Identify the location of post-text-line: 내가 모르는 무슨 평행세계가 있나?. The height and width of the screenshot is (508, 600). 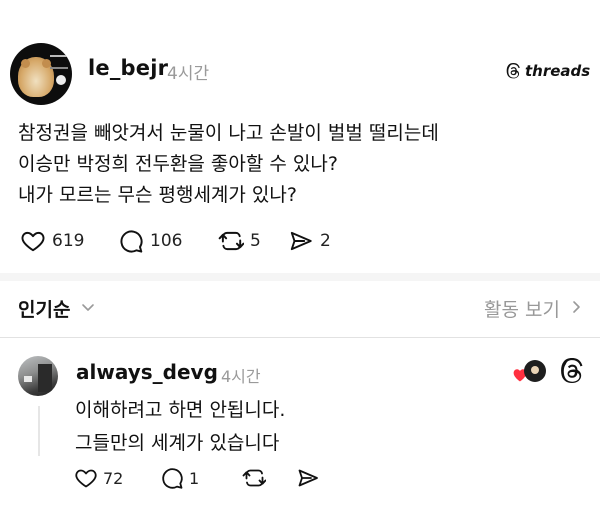
(157, 195).